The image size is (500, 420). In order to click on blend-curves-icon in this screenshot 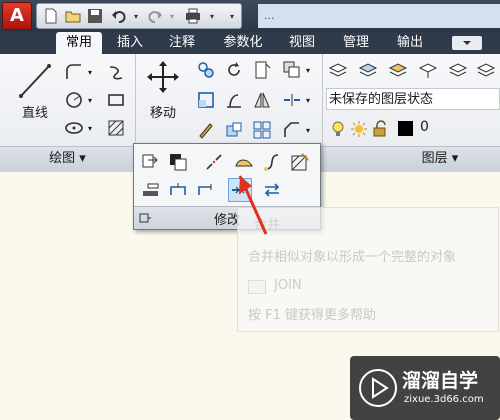, I will do `click(272, 162)`.